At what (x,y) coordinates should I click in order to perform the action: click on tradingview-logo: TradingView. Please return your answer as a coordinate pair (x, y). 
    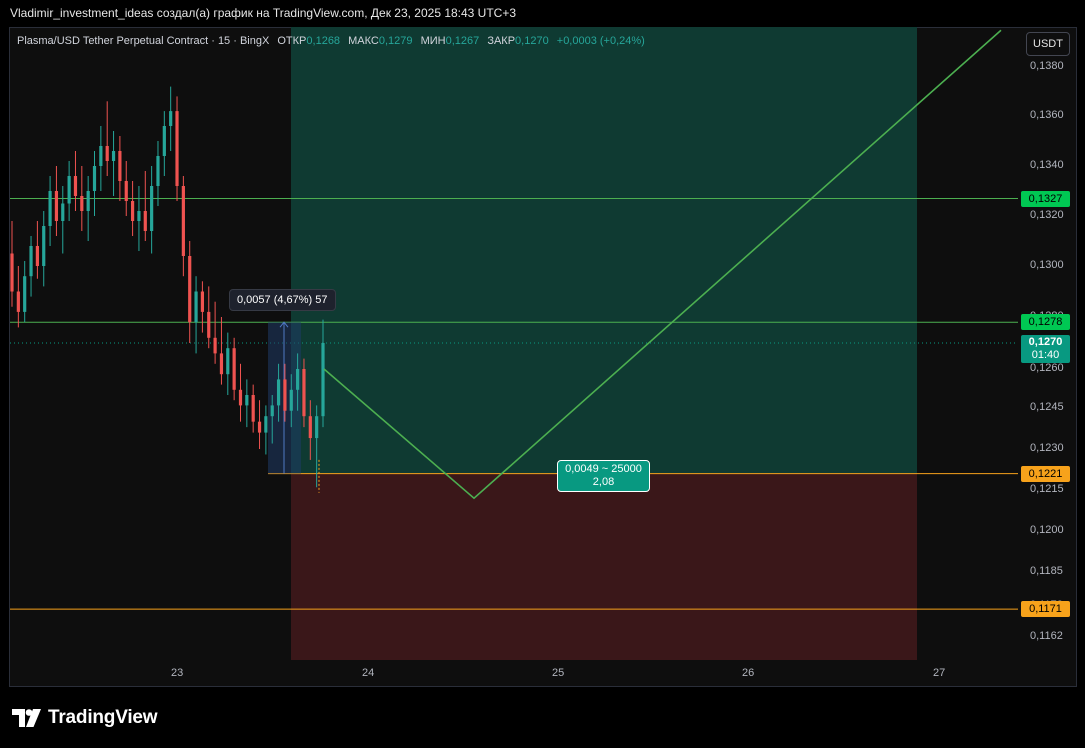
    Looking at the image, I should click on (85, 718).